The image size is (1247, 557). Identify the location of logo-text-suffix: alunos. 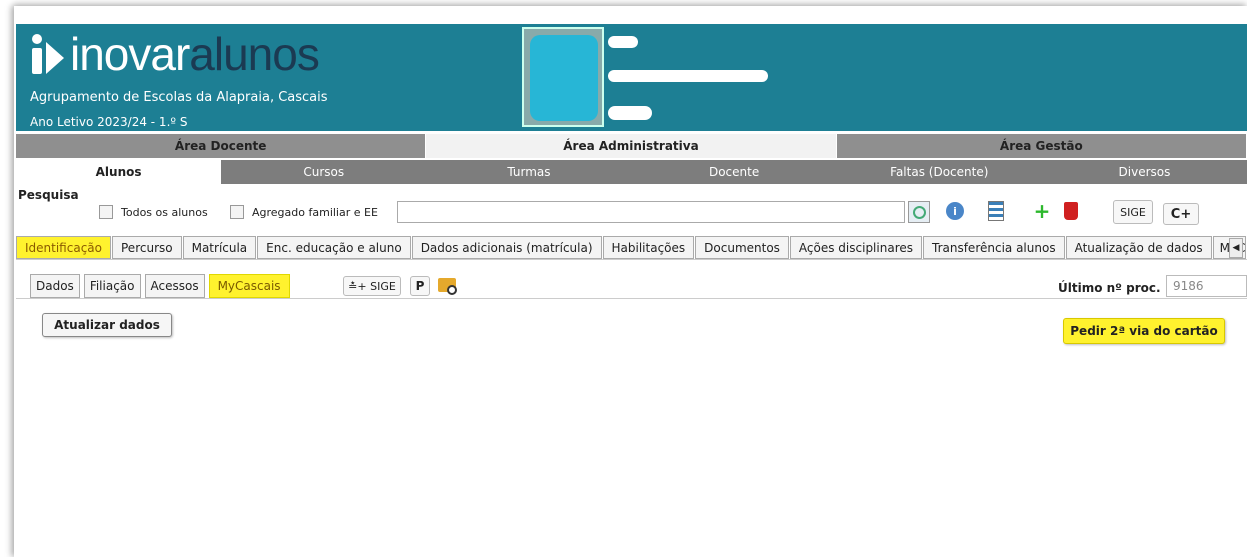
(254, 54).